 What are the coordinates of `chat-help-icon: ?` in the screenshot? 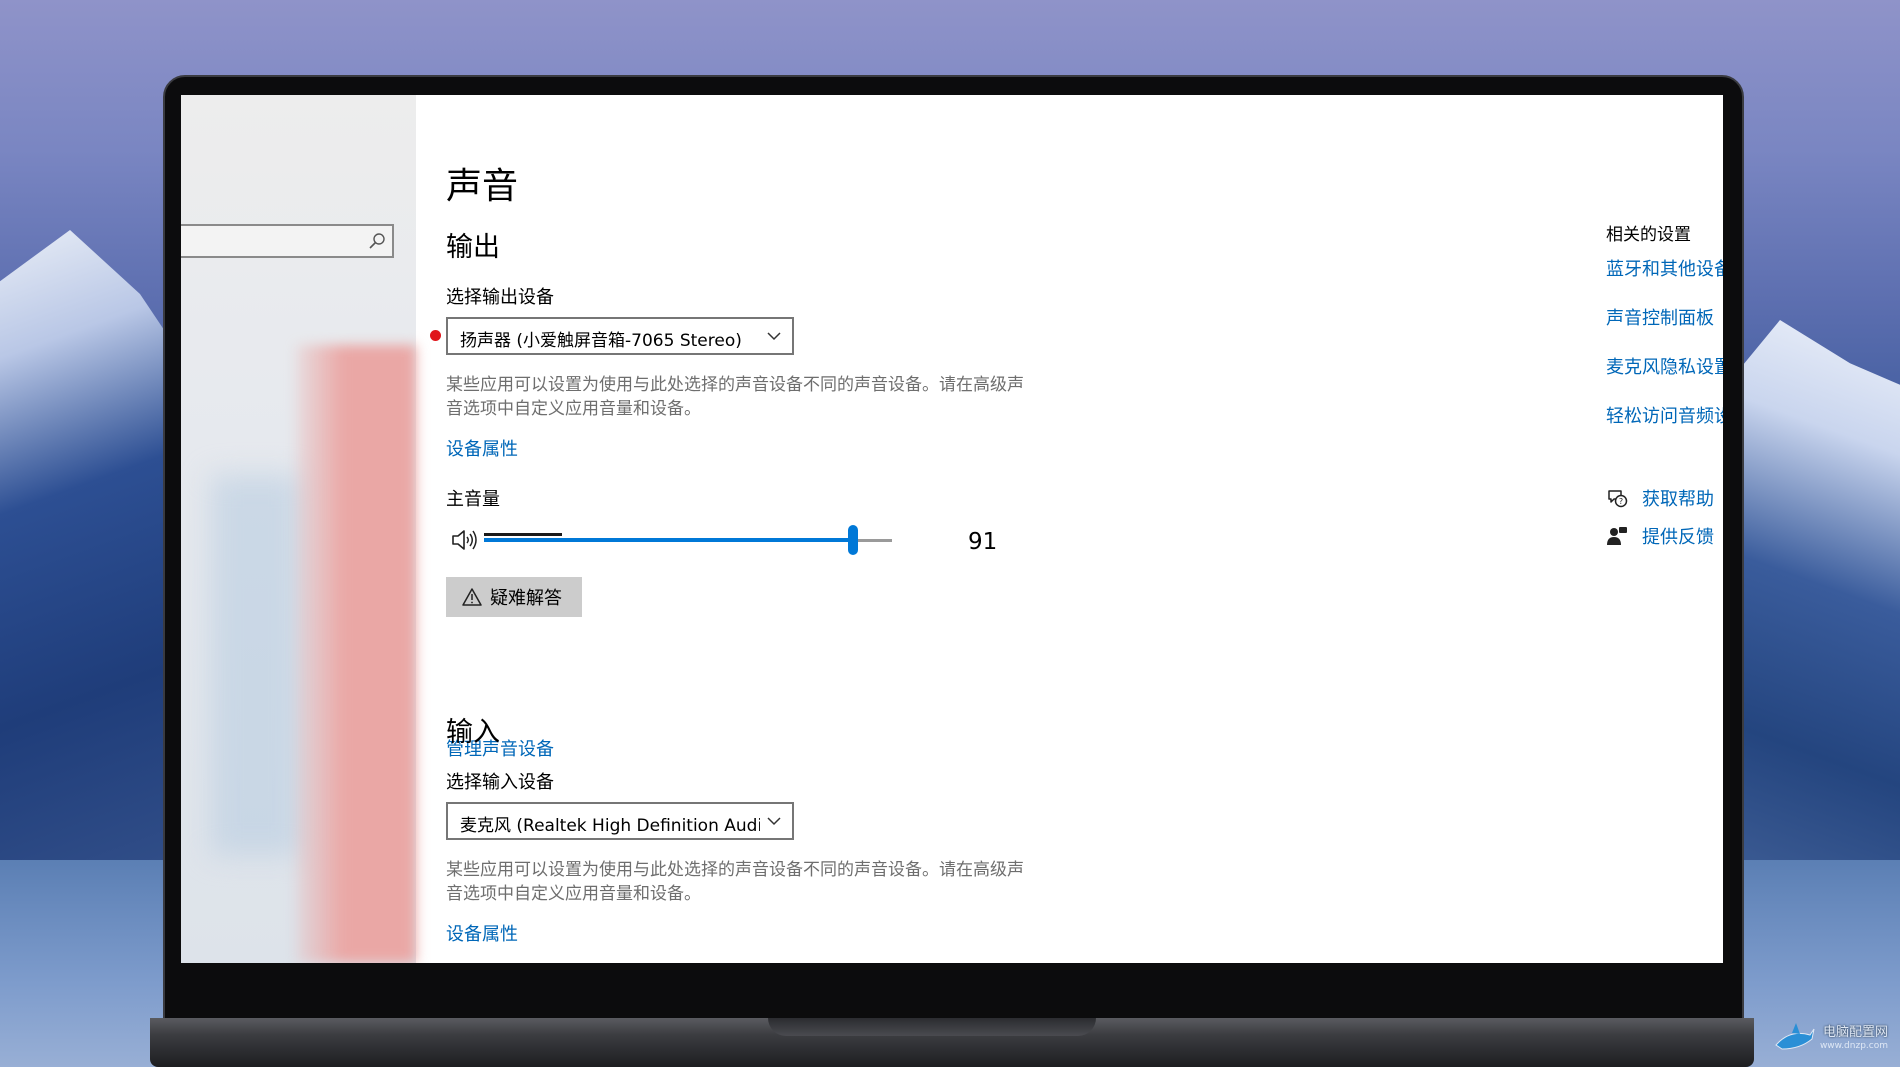 It's located at (1618, 499).